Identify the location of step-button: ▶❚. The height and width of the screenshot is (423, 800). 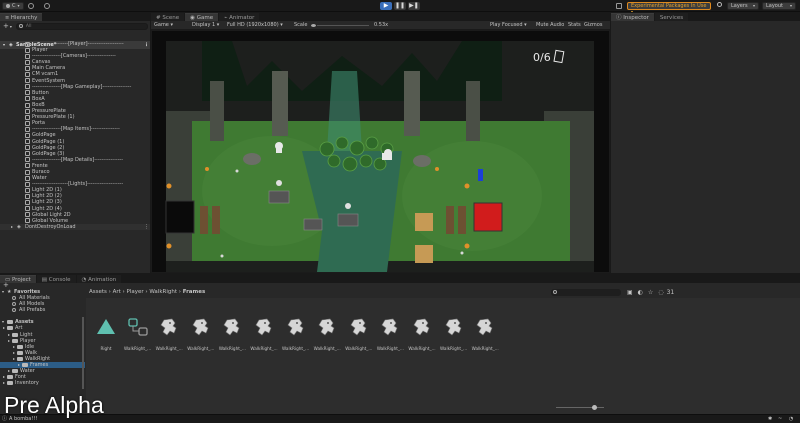
(414, 6).